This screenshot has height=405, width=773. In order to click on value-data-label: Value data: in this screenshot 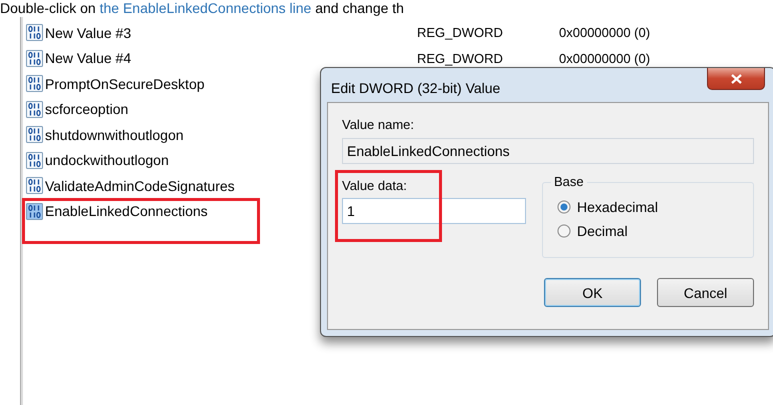, I will do `click(375, 185)`.